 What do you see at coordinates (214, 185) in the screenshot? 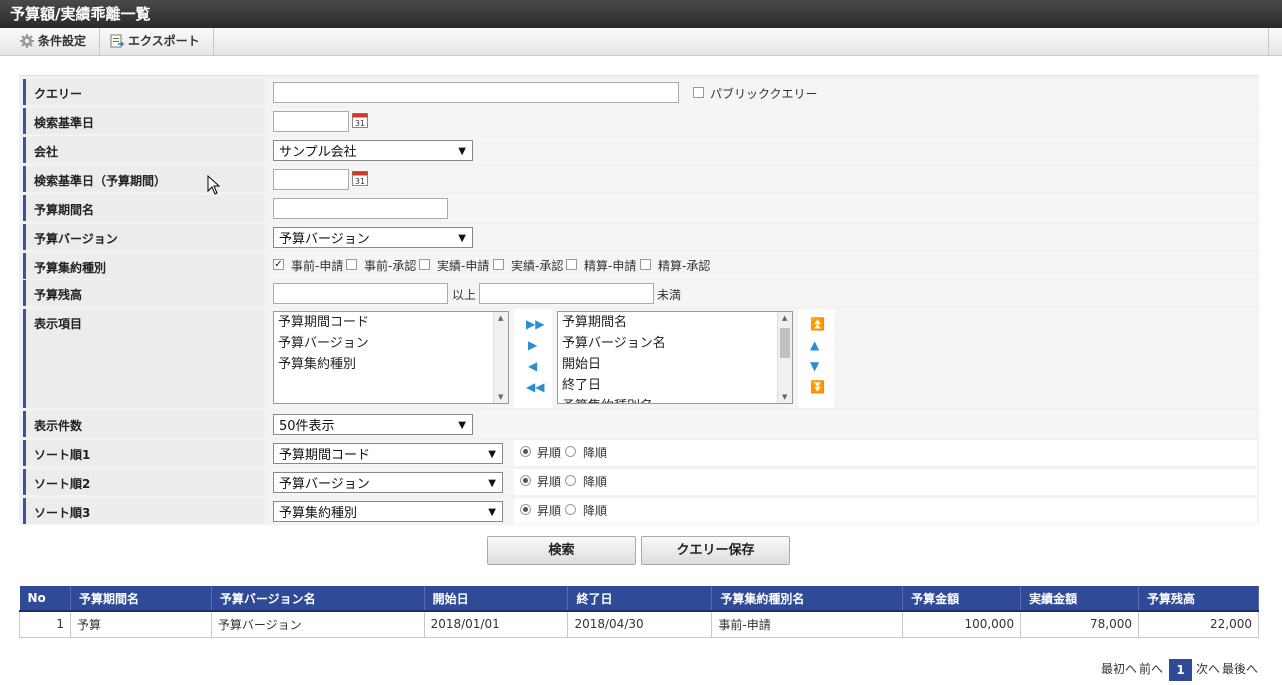
I see `mouse-cursor-icon` at bounding box center [214, 185].